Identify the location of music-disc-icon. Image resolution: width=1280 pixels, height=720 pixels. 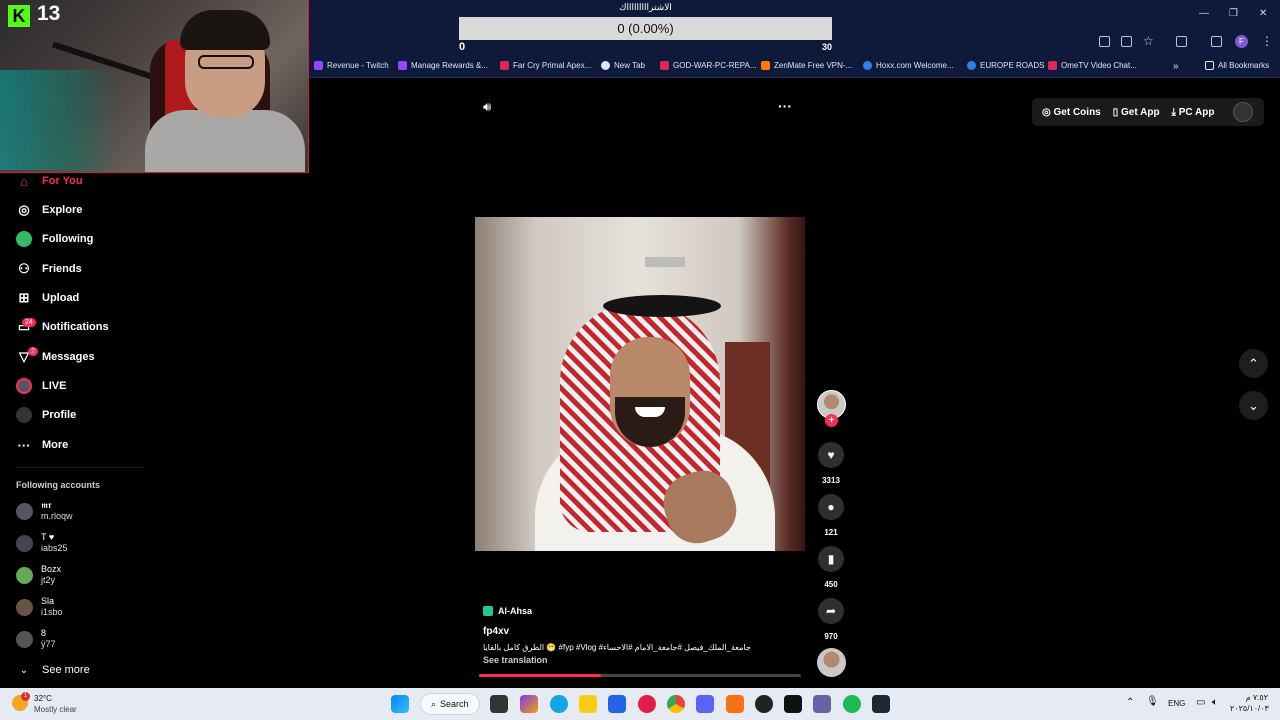
(831, 662).